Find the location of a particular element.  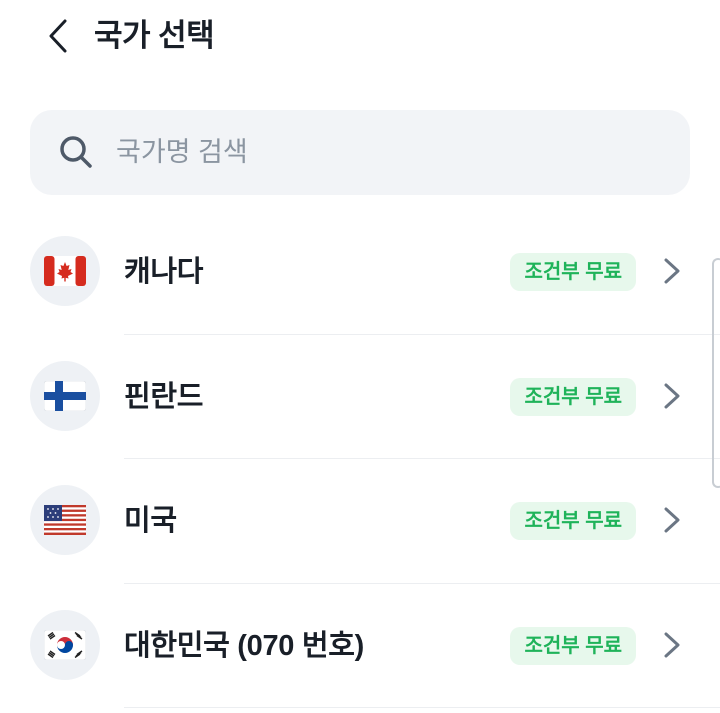

usa-flag-icon is located at coordinates (65, 520).